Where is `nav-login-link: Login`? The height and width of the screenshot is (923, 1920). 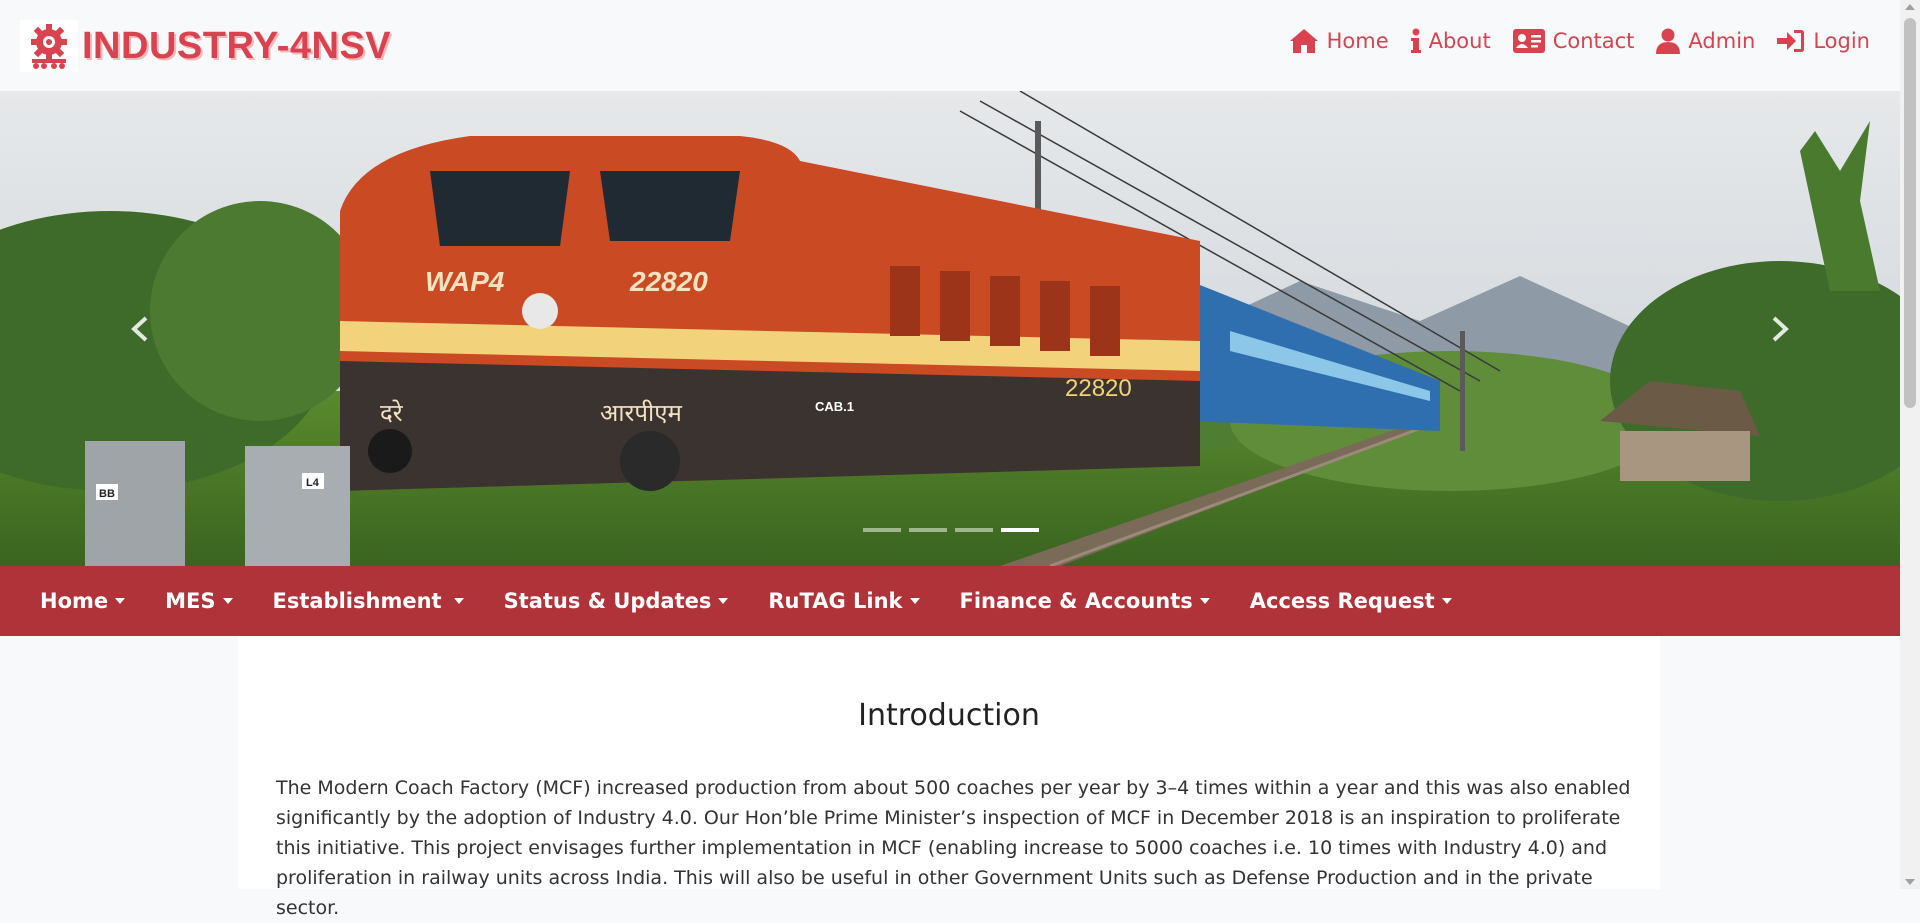 nav-login-link: Login is located at coordinates (1823, 41).